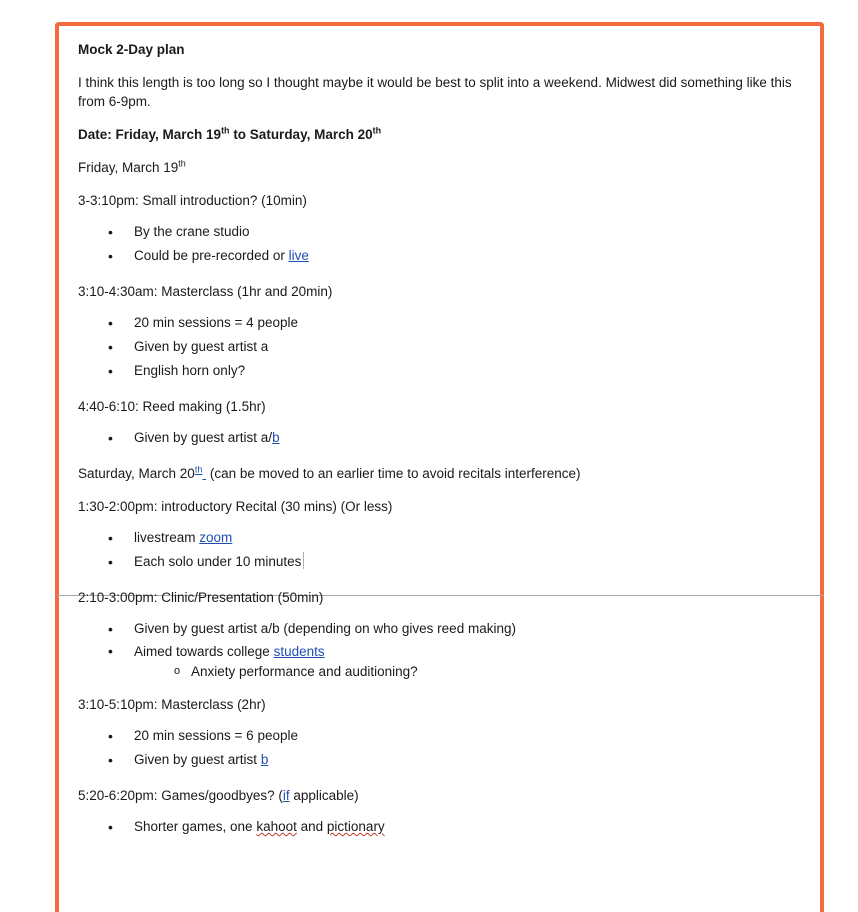 The height and width of the screenshot is (912, 858). What do you see at coordinates (172, 406) in the screenshot?
I see `reed-making-heading: 4:40-6:10: Reed making (1.5hr)` at bounding box center [172, 406].